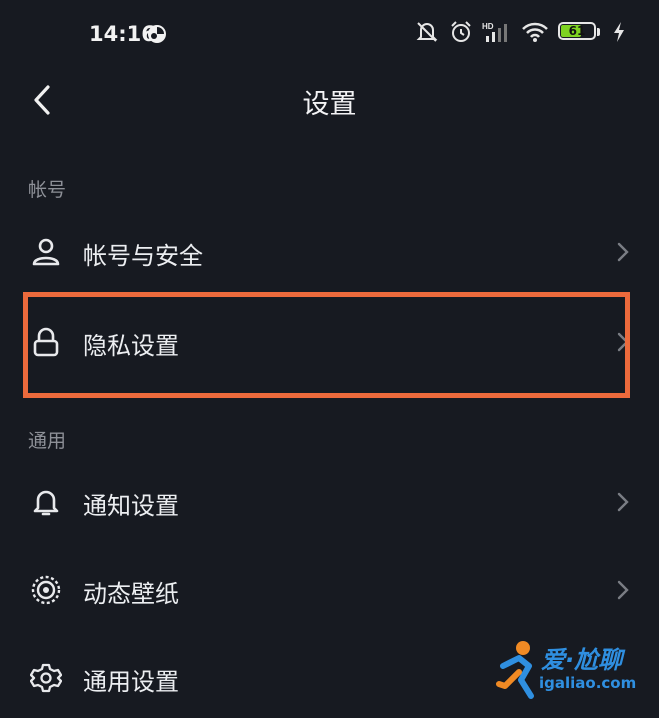 The height and width of the screenshot is (718, 659). Describe the element at coordinates (131, 682) in the screenshot. I see `settings-item-label: 通用设置` at that location.